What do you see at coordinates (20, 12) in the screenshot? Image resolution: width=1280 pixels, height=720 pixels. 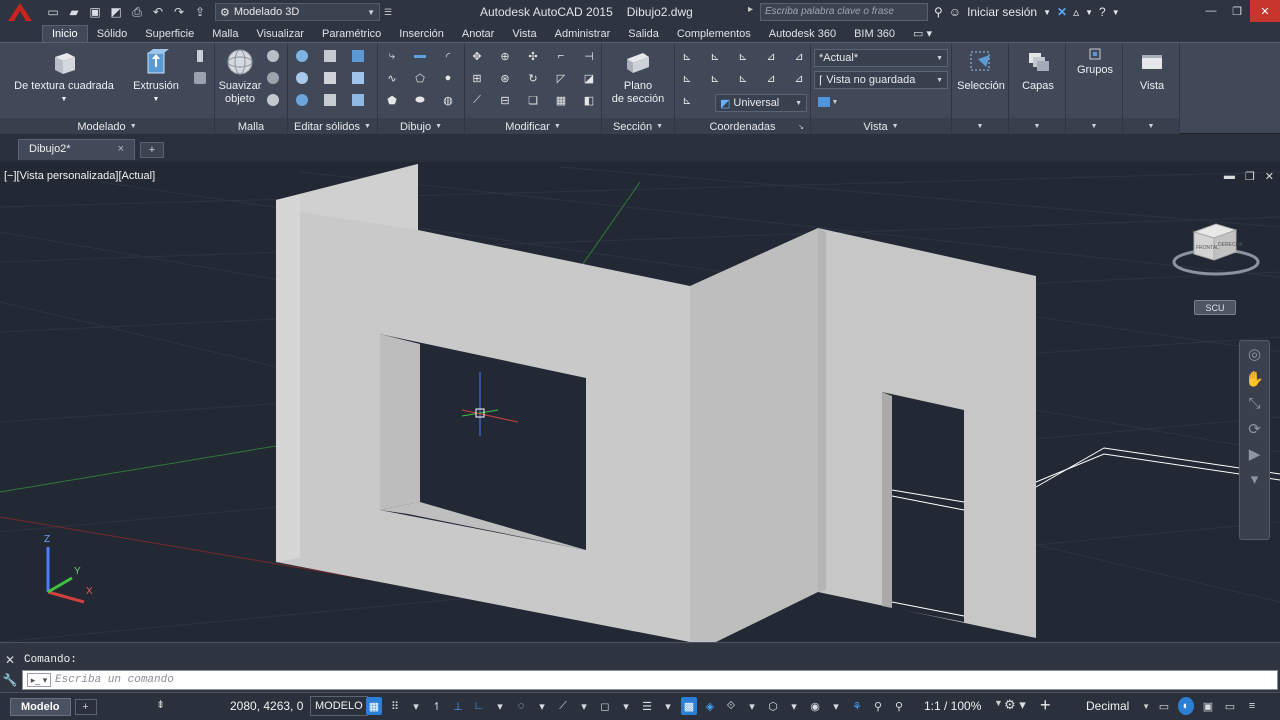 I see `application-menu-button` at bounding box center [20, 12].